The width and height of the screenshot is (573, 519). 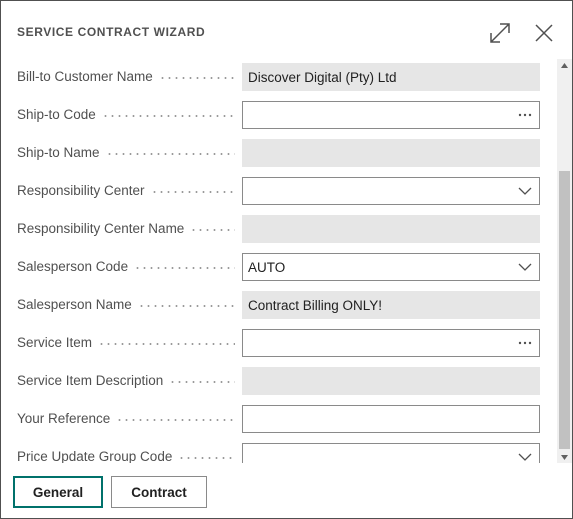 What do you see at coordinates (58, 492) in the screenshot?
I see `general-button: General` at bounding box center [58, 492].